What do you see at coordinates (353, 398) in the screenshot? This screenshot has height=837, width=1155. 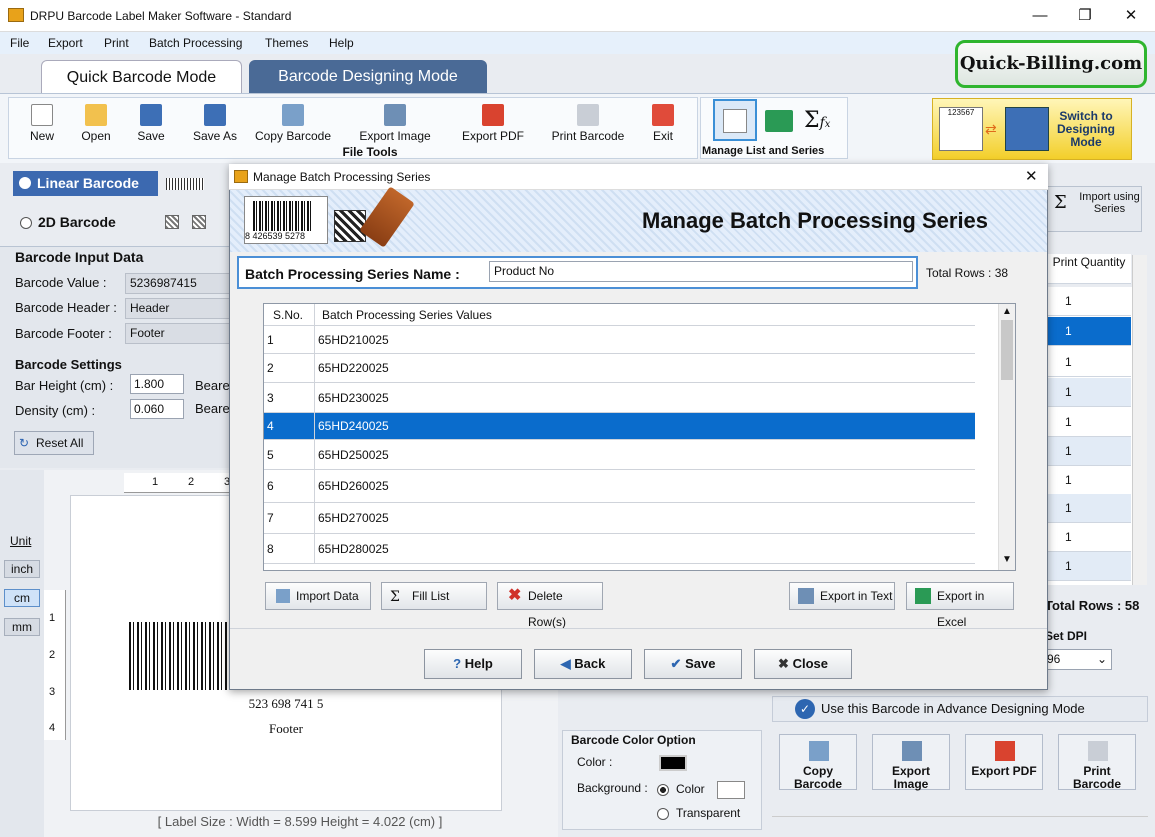 I see `row-value: 65HD230025` at bounding box center [353, 398].